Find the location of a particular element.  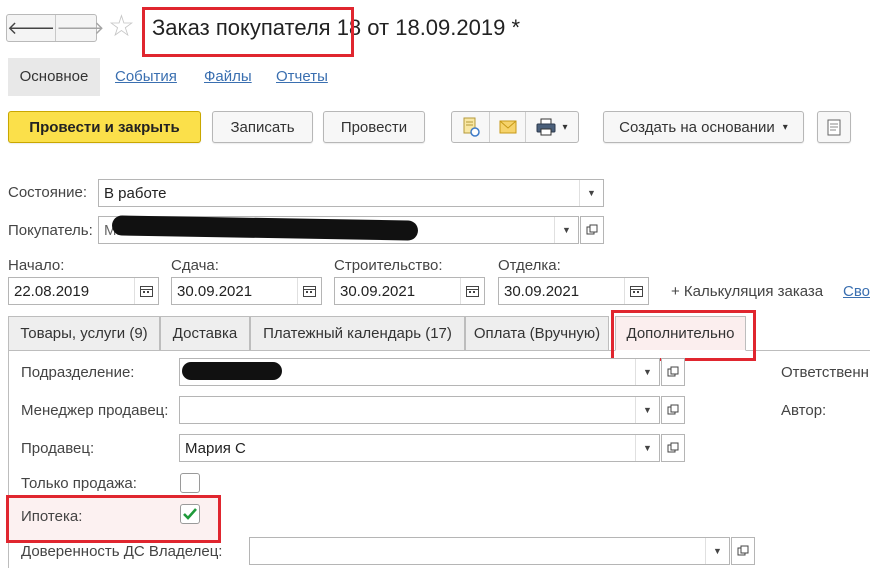

manager-field: ▼ is located at coordinates (419, 410).